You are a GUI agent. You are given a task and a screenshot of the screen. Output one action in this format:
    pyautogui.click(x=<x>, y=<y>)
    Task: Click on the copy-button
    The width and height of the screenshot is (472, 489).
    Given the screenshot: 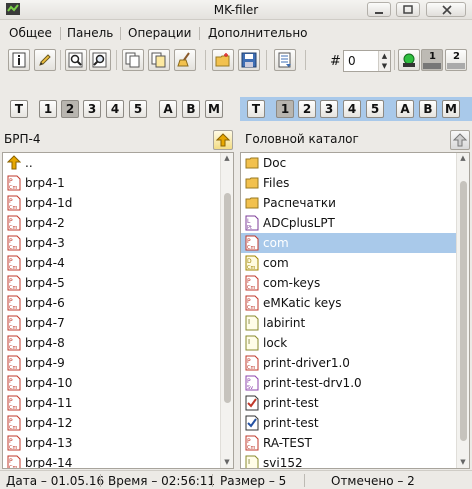 What is the action you would take?
    pyautogui.click(x=133, y=60)
    